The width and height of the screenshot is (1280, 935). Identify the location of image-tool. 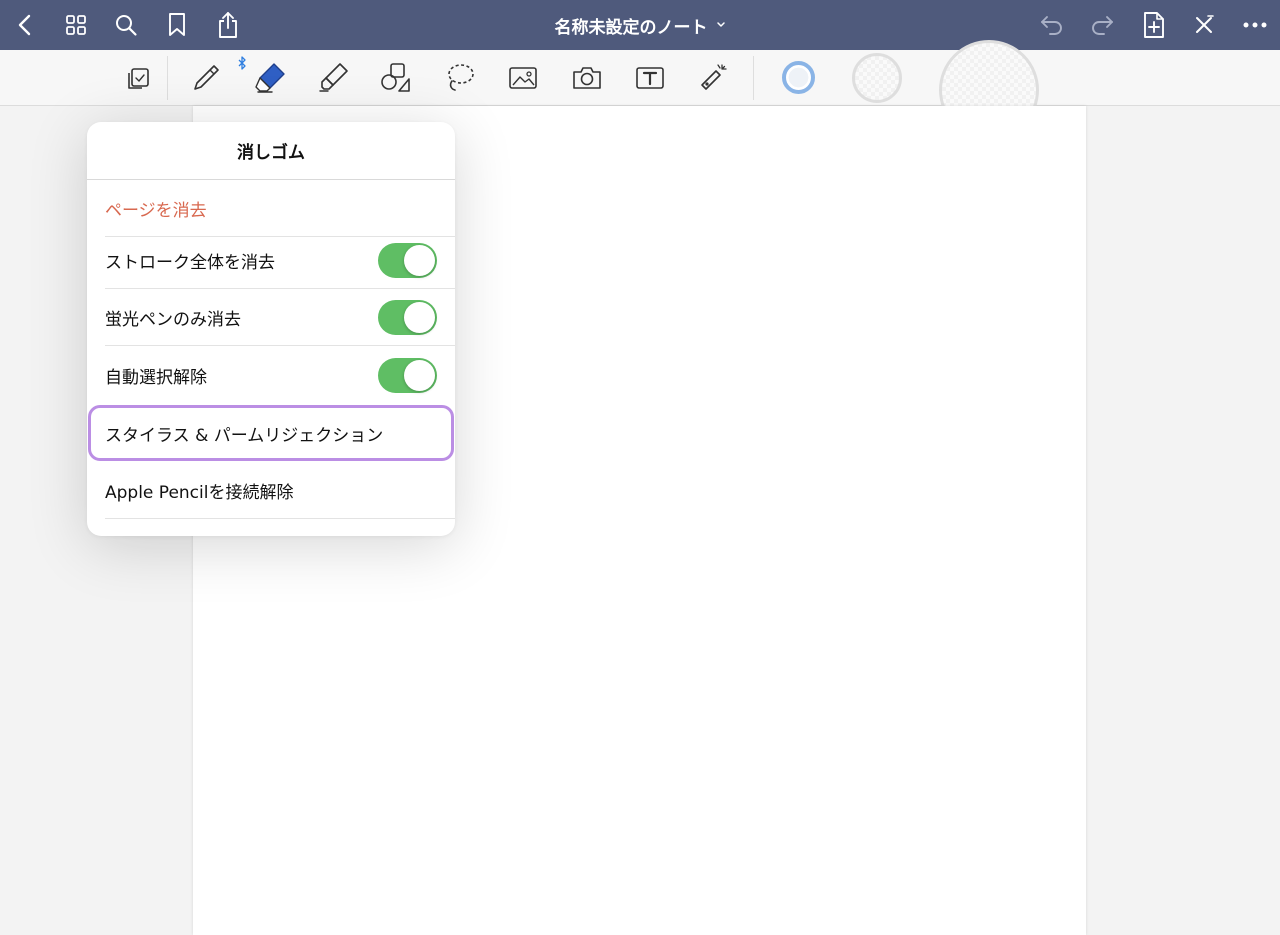
(523, 78).